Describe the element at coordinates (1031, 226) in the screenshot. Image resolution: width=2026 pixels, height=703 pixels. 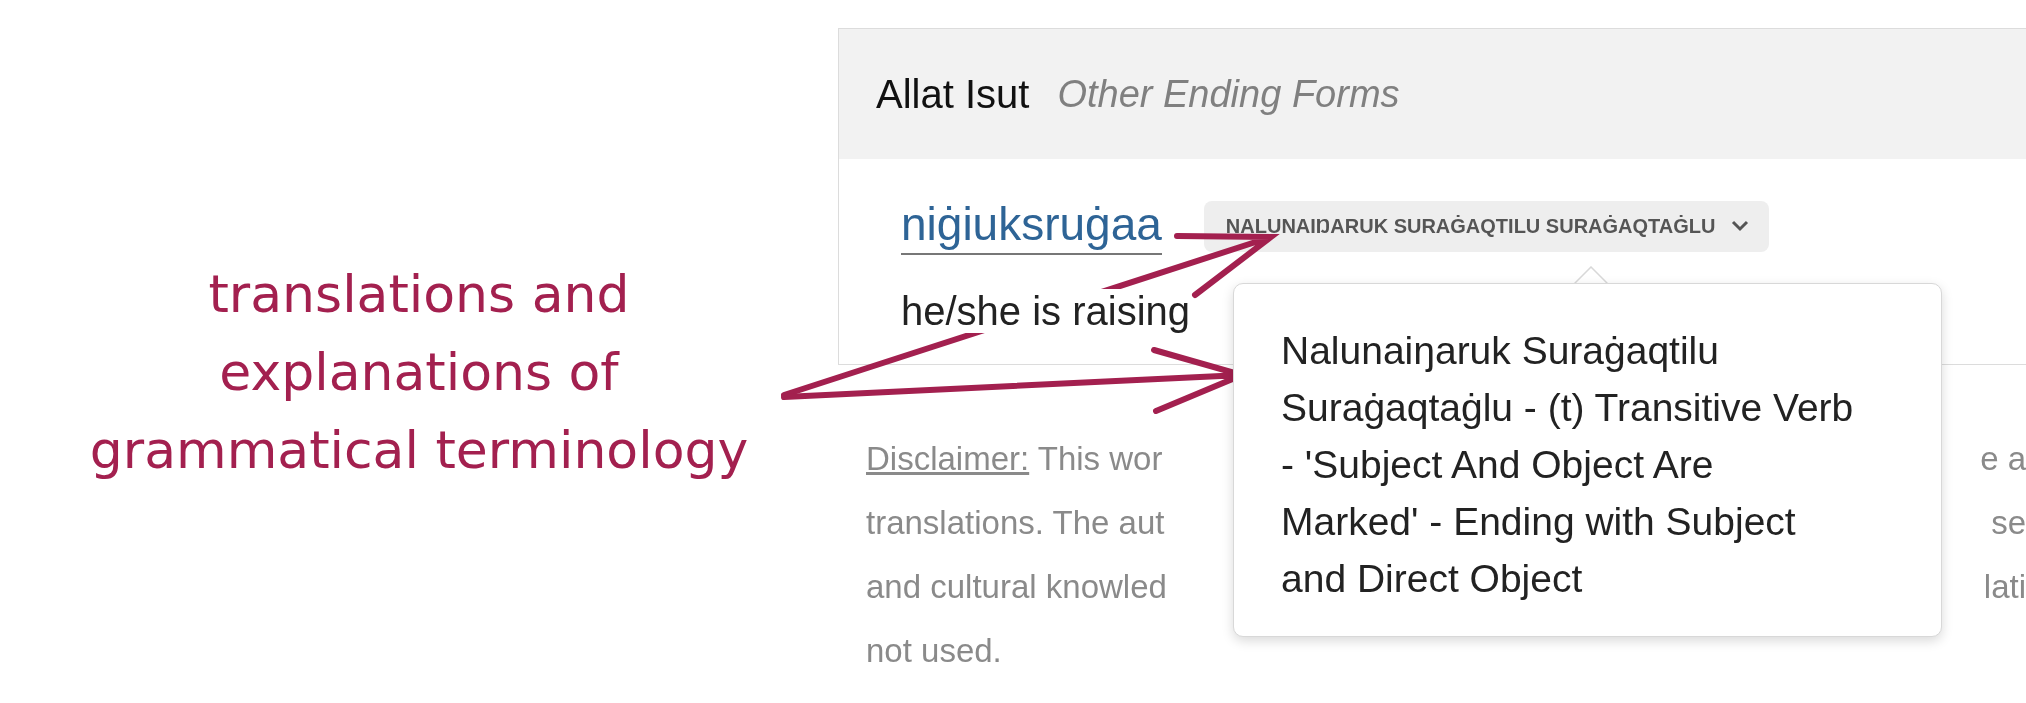
I see `word-link: niġiuksruġaa` at that location.